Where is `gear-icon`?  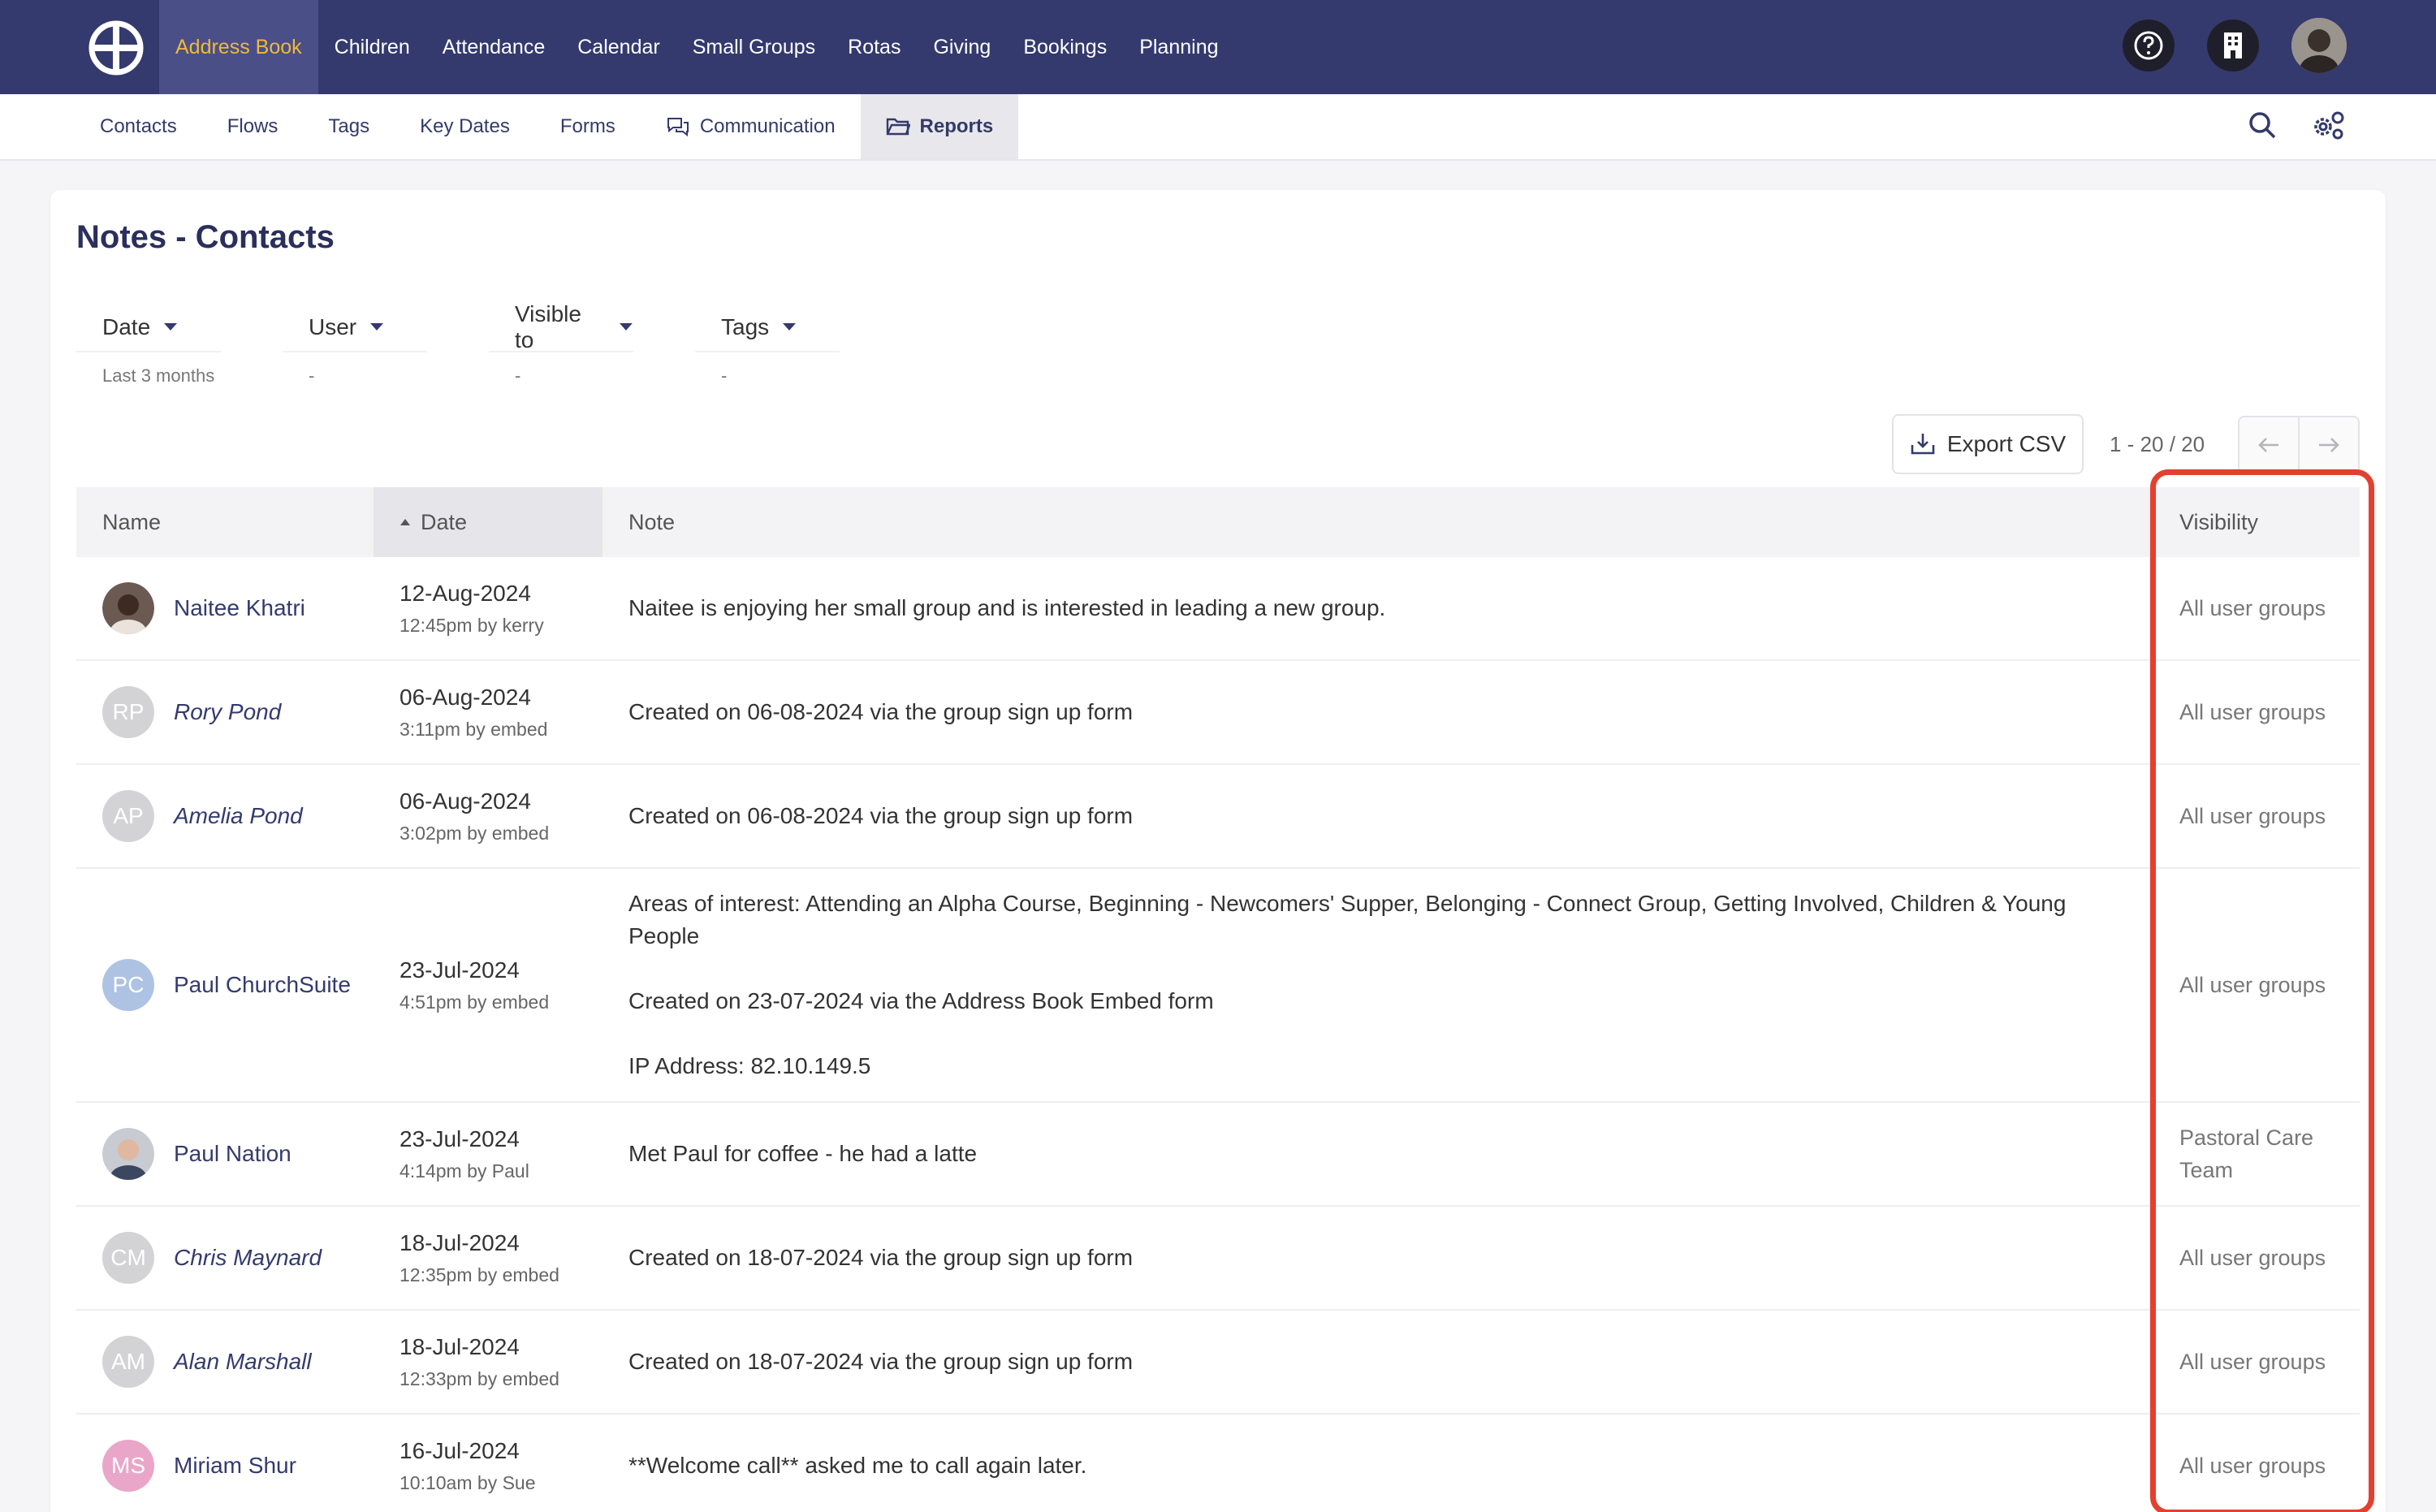
gear-icon is located at coordinates (2329, 125).